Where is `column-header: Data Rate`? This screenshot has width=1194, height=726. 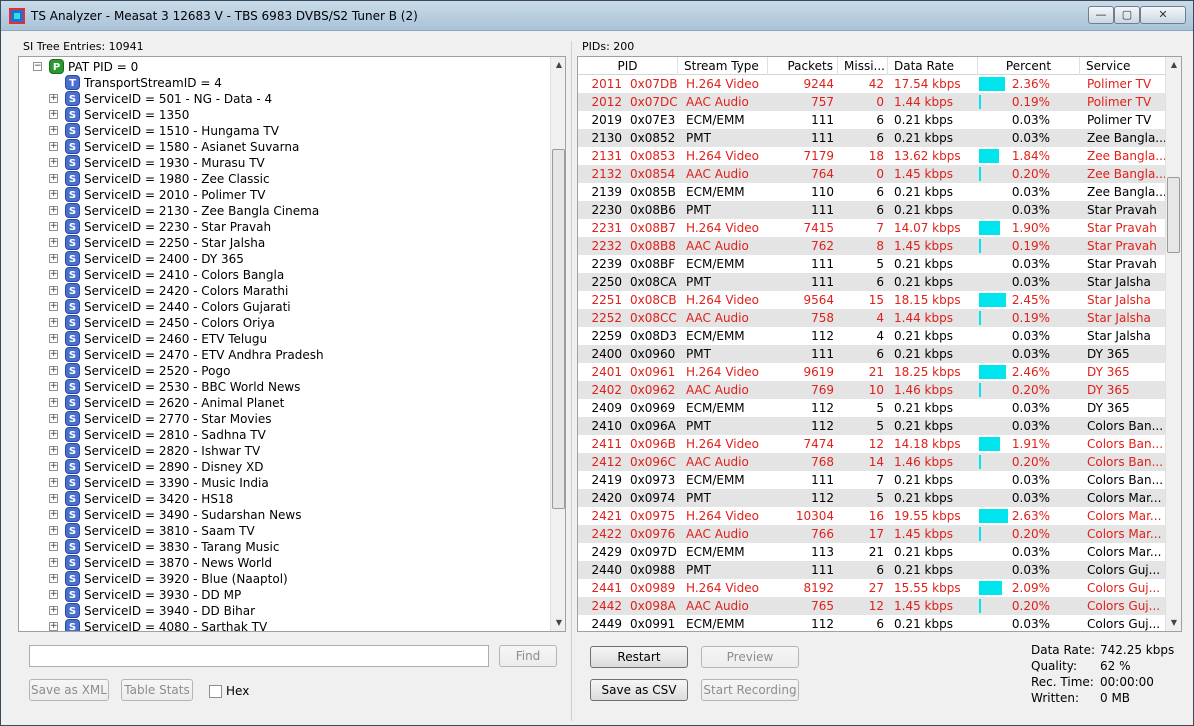 column-header: Data Rate is located at coordinates (933, 66).